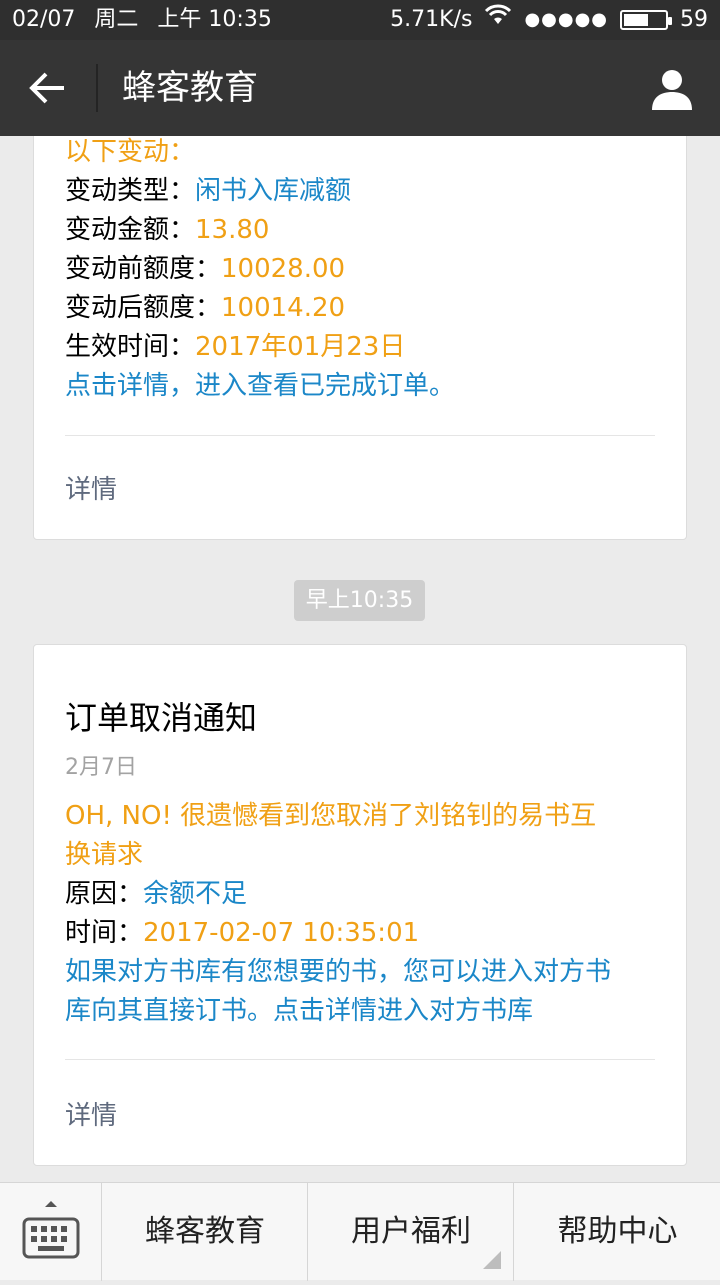 This screenshot has width=720, height=1285. What do you see at coordinates (338, 972) in the screenshot?
I see `note-text: 如果对方书库有您想要的书，您可以进入对方书` at bounding box center [338, 972].